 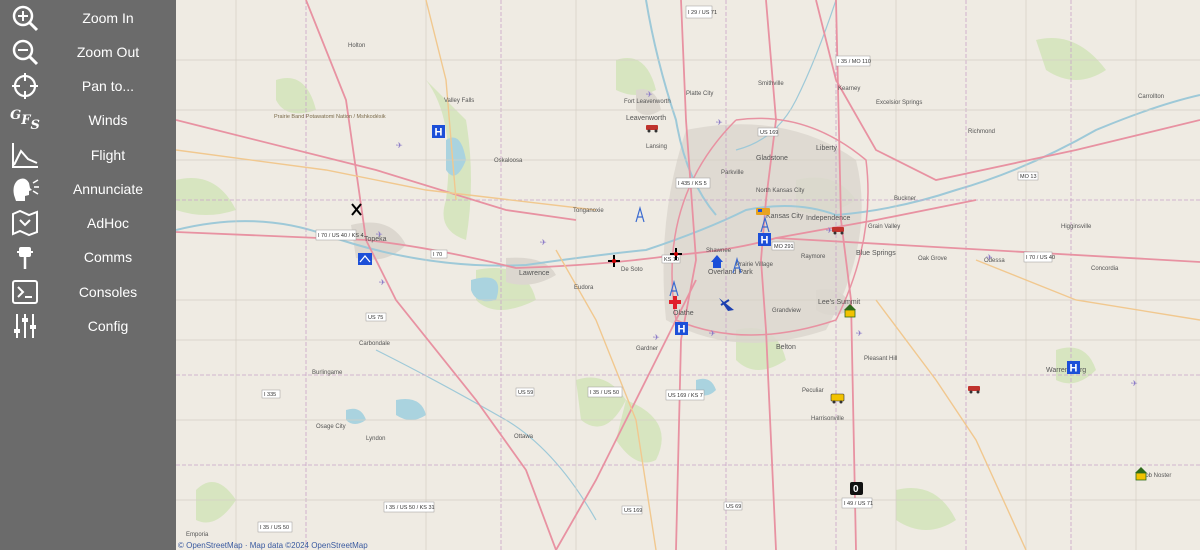 I want to click on label-de-soto: De Soto, so click(x=632, y=270).